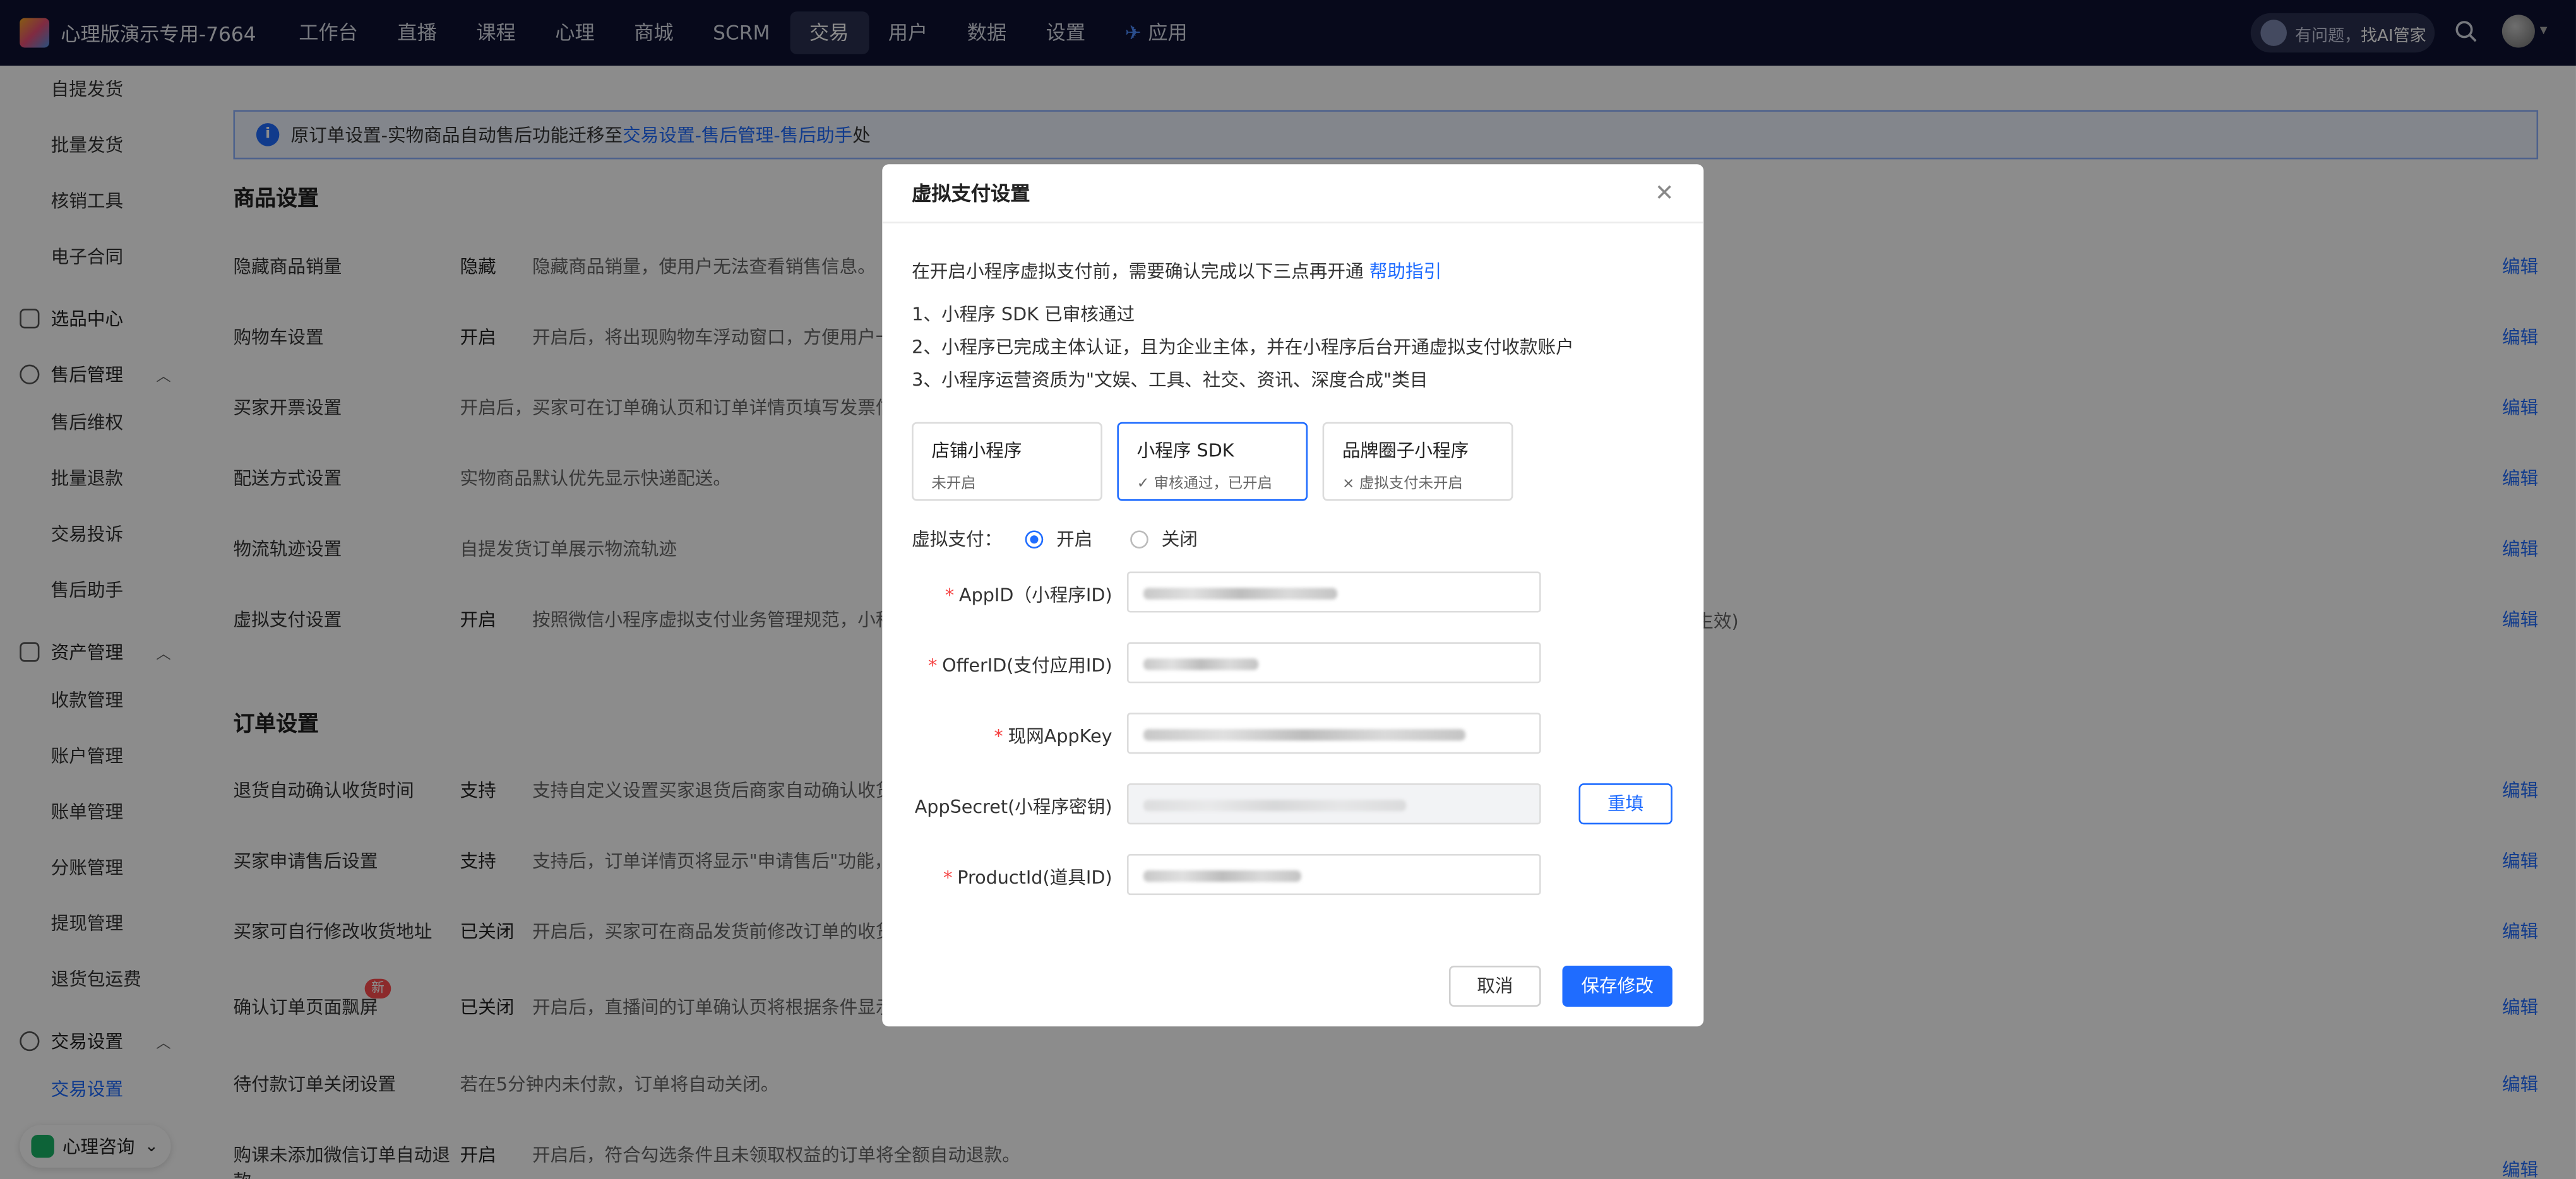  Describe the element at coordinates (1034, 539) in the screenshot. I see `radio-on-dot` at that location.